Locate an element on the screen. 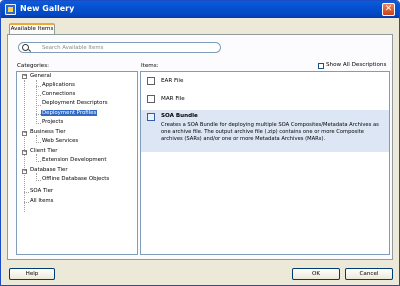 The height and width of the screenshot is (286, 400). tree-node-projects: Projects is located at coordinates (52, 122).